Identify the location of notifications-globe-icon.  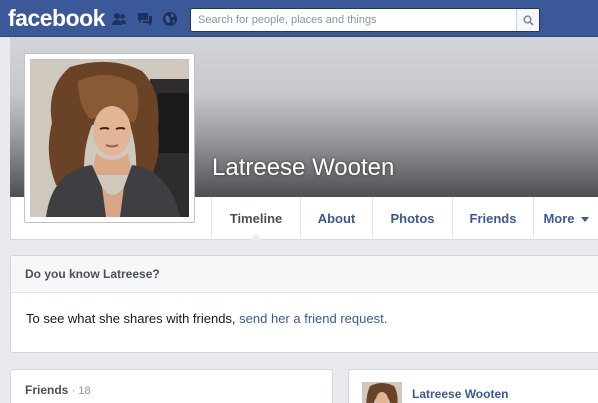
(170, 19).